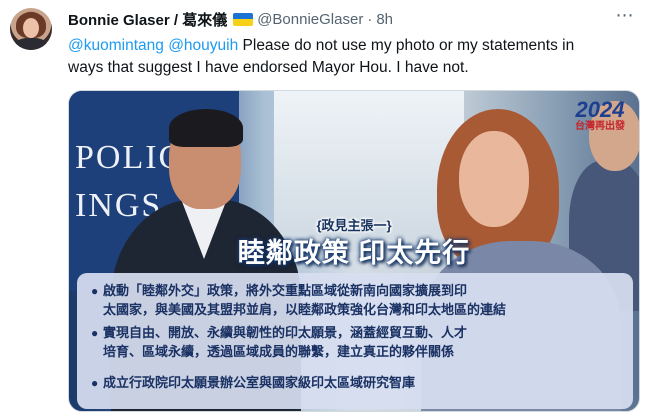 This screenshot has height=416, width=647. Describe the element at coordinates (147, 19) in the screenshot. I see `author-display-name: Bonnie Glaser / 葛來儀` at that location.